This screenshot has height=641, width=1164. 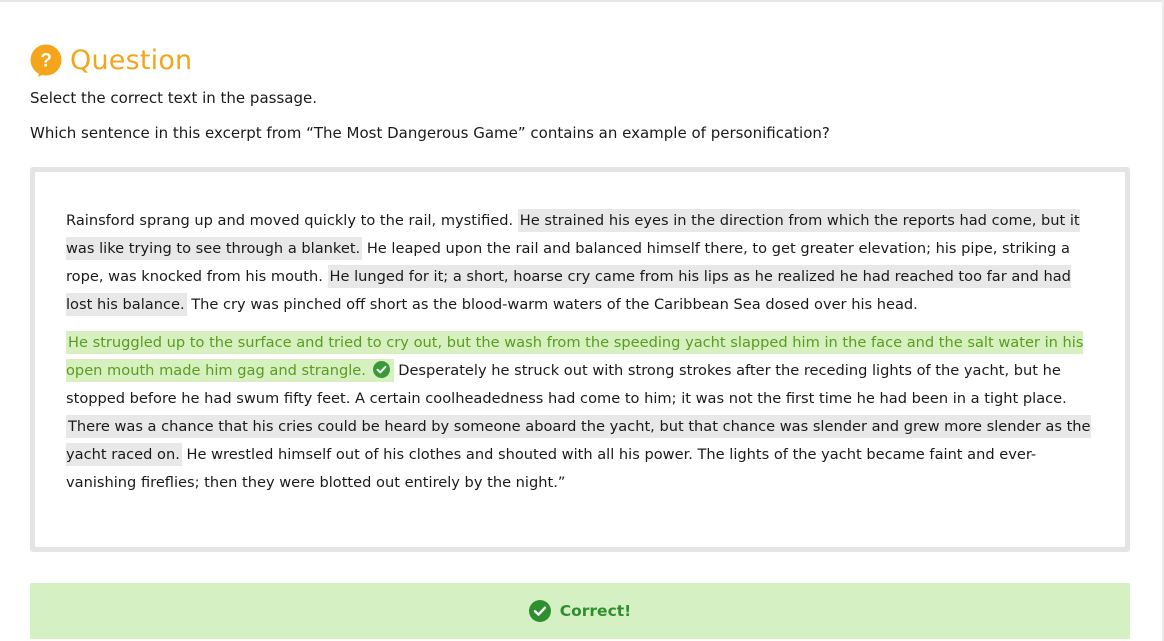 I want to click on feedback-banner: Correct!, so click(x=580, y=611).